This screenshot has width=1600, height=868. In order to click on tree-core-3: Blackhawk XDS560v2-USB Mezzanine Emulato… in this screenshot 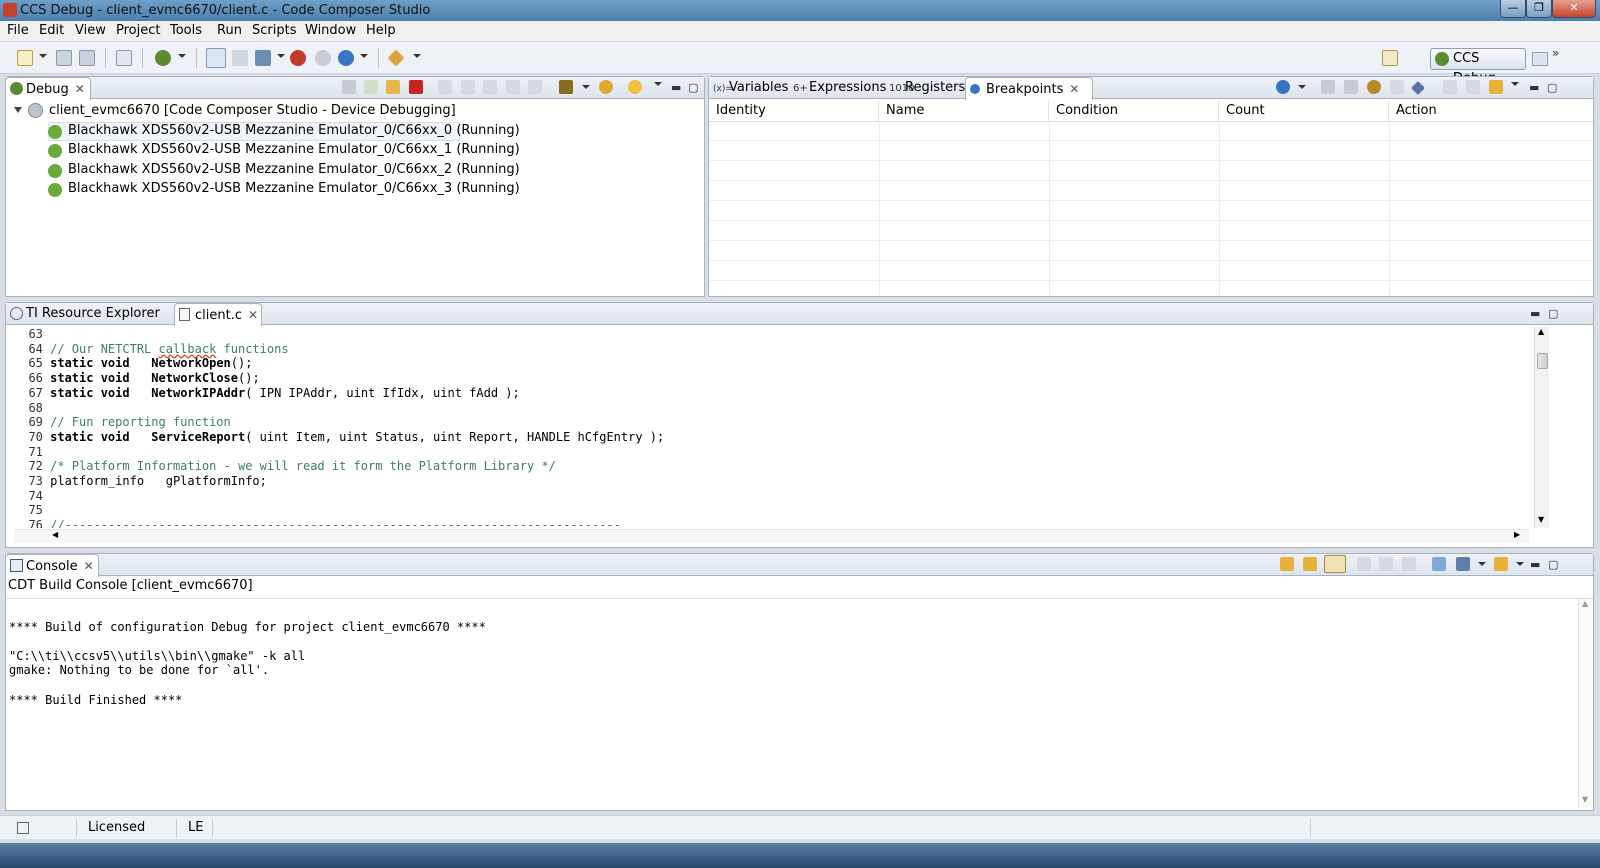, I will do `click(294, 188)`.